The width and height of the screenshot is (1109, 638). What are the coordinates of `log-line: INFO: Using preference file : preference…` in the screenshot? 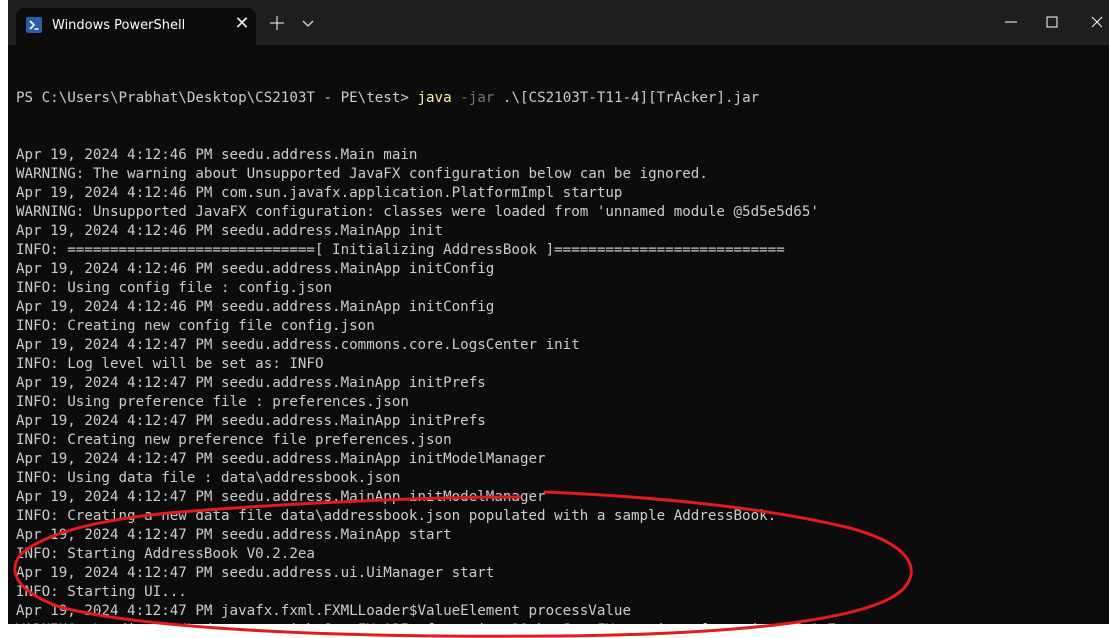 It's located at (212, 402).